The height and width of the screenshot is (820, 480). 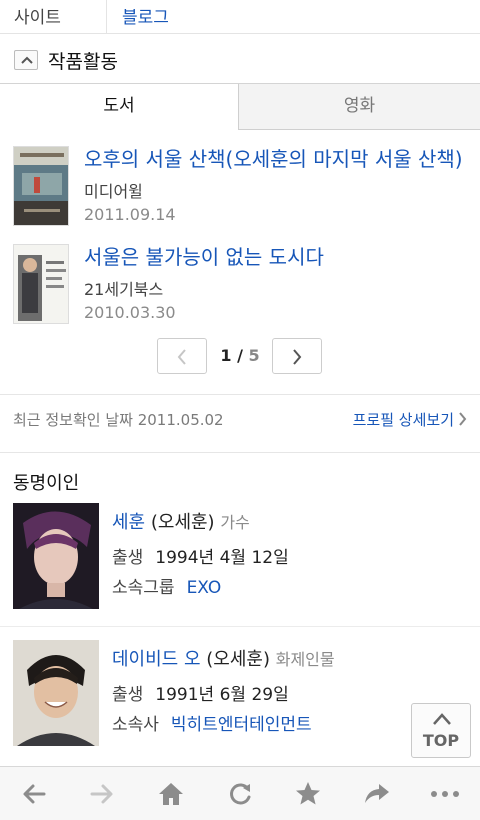 What do you see at coordinates (235, 522) in the screenshot?
I see `person-role: 가수` at bounding box center [235, 522].